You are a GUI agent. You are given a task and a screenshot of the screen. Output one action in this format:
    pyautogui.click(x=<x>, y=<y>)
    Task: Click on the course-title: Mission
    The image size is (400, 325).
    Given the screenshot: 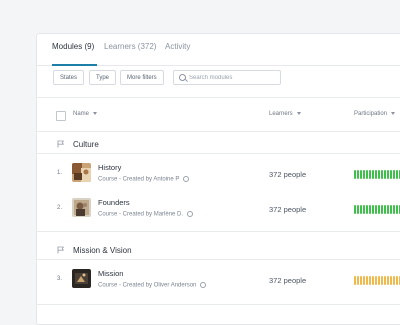 What is the action you would take?
    pyautogui.click(x=110, y=273)
    